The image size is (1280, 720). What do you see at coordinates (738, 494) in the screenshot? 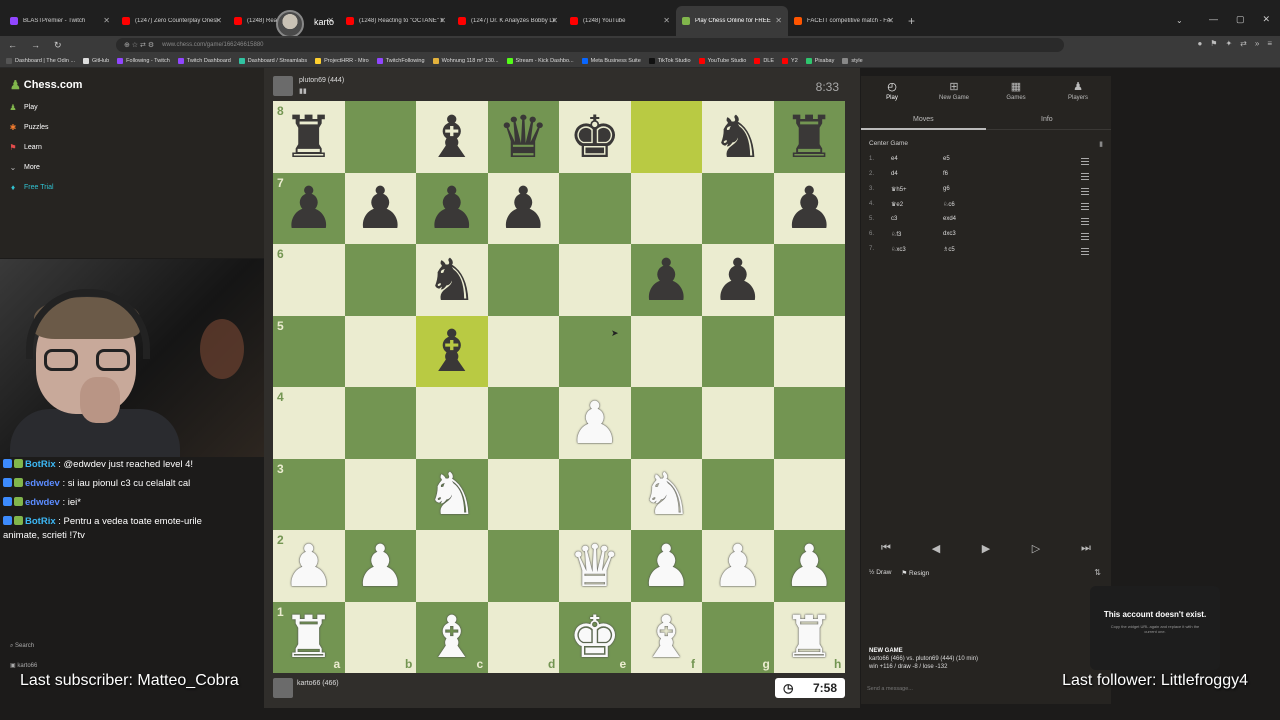
I see `square-g3` at bounding box center [738, 494].